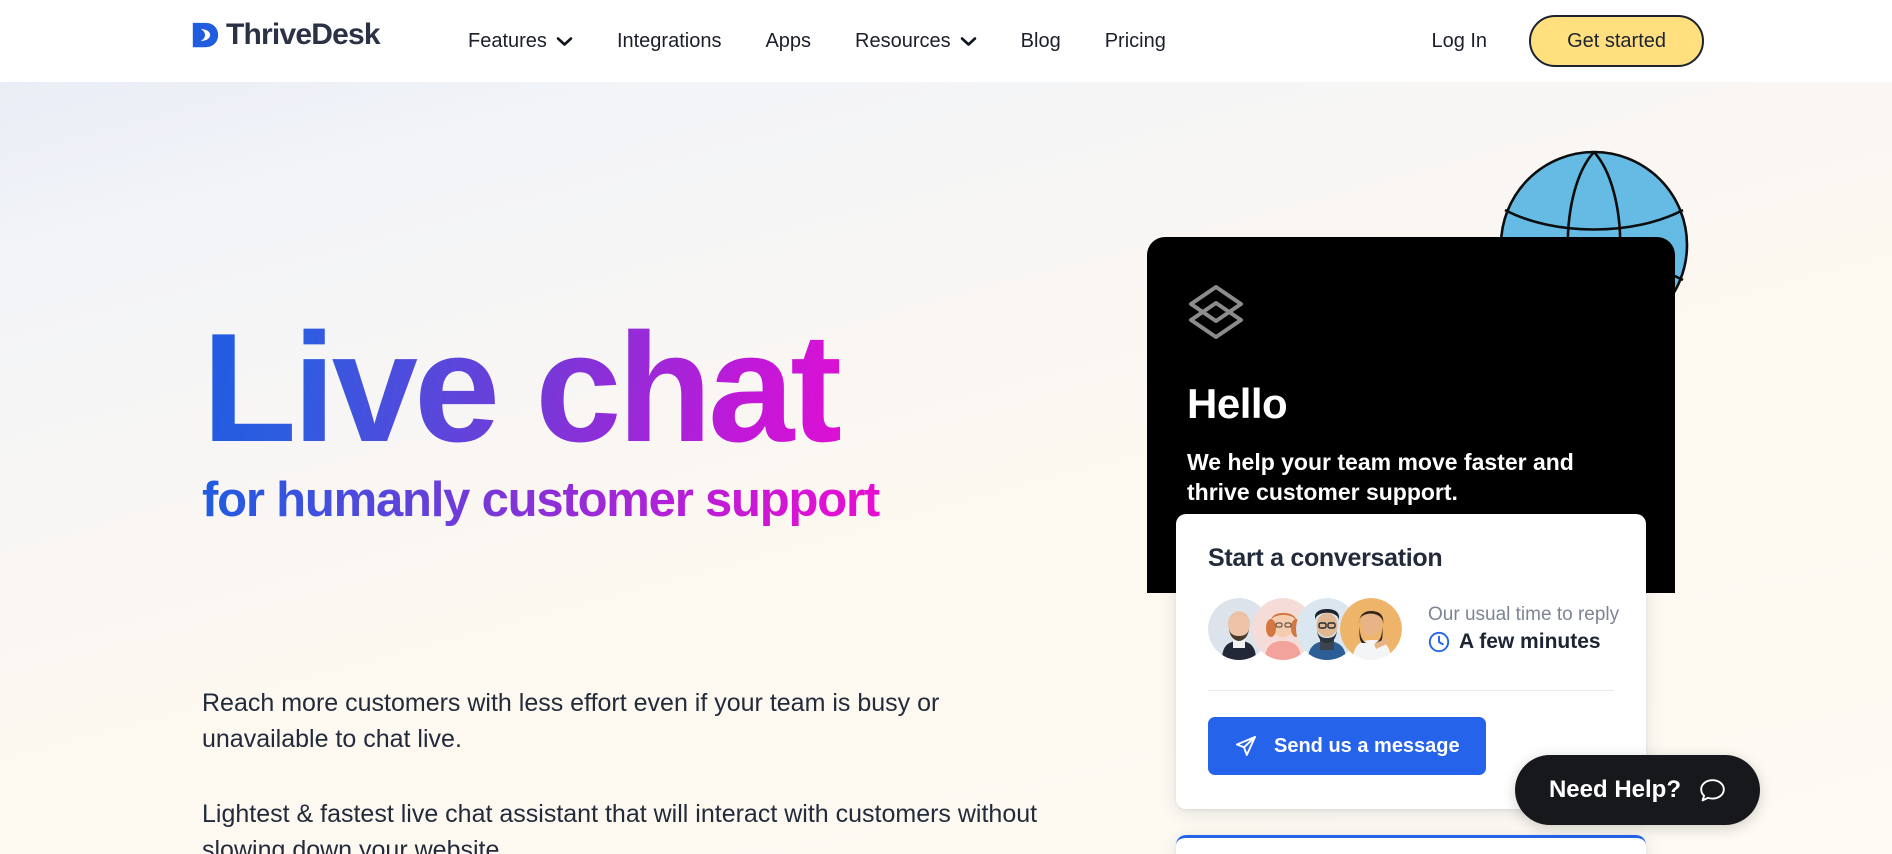 The image size is (1892, 854). Describe the element at coordinates (1519, 629) in the screenshot. I see `reply-time-info: Our usual time to reply A few minutes` at that location.